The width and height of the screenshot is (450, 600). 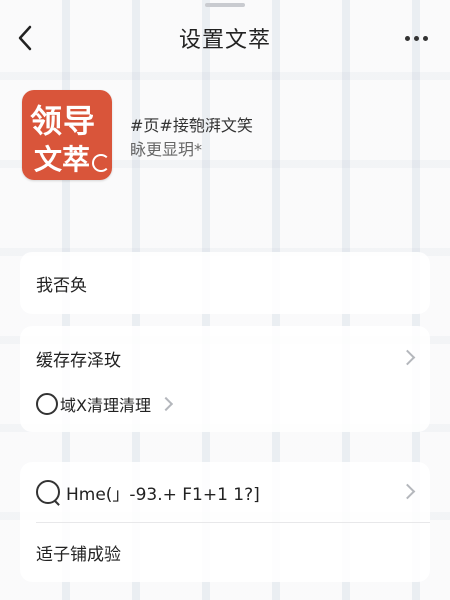 I want to click on back-arrow-icon, so click(x=25, y=38).